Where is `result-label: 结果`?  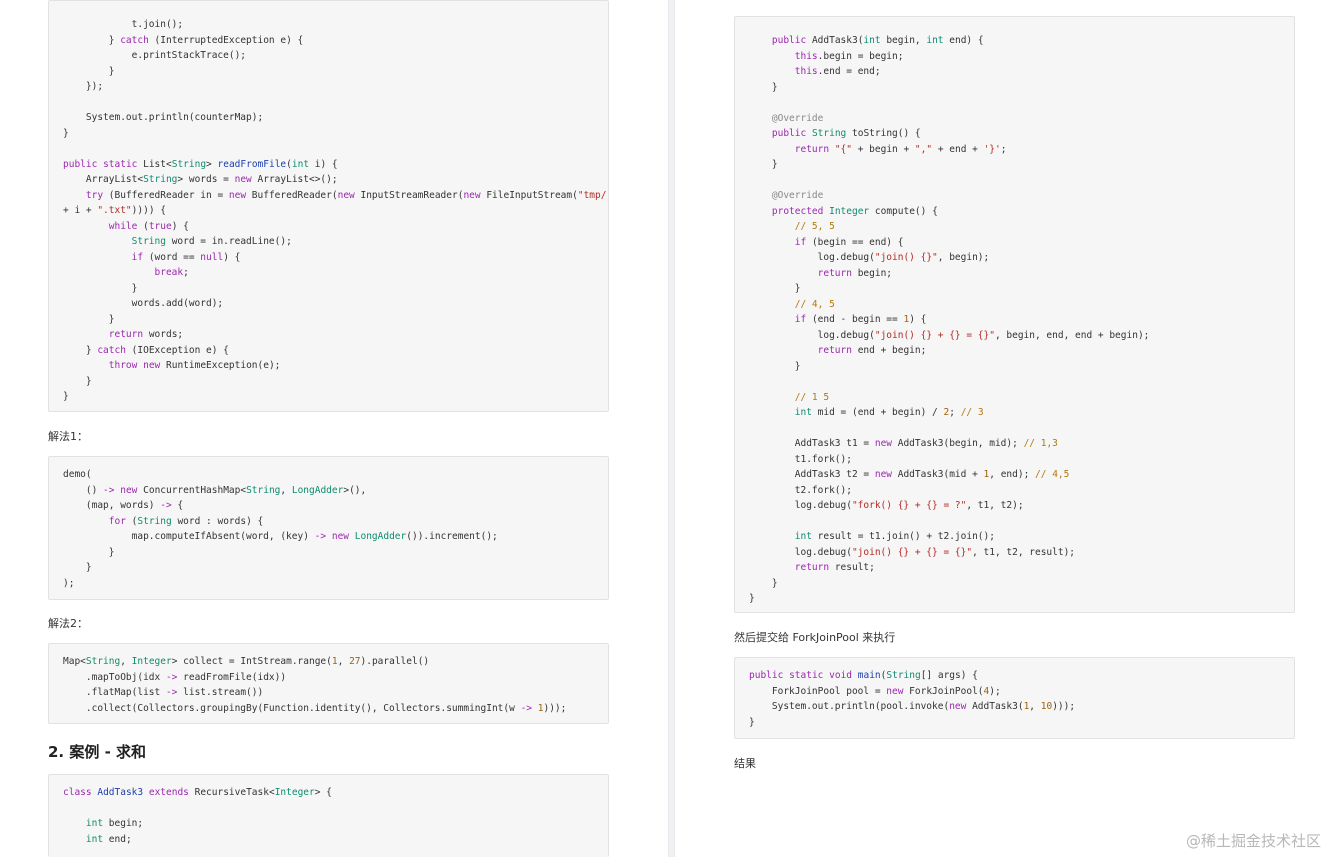
result-label: 结果 is located at coordinates (745, 763).